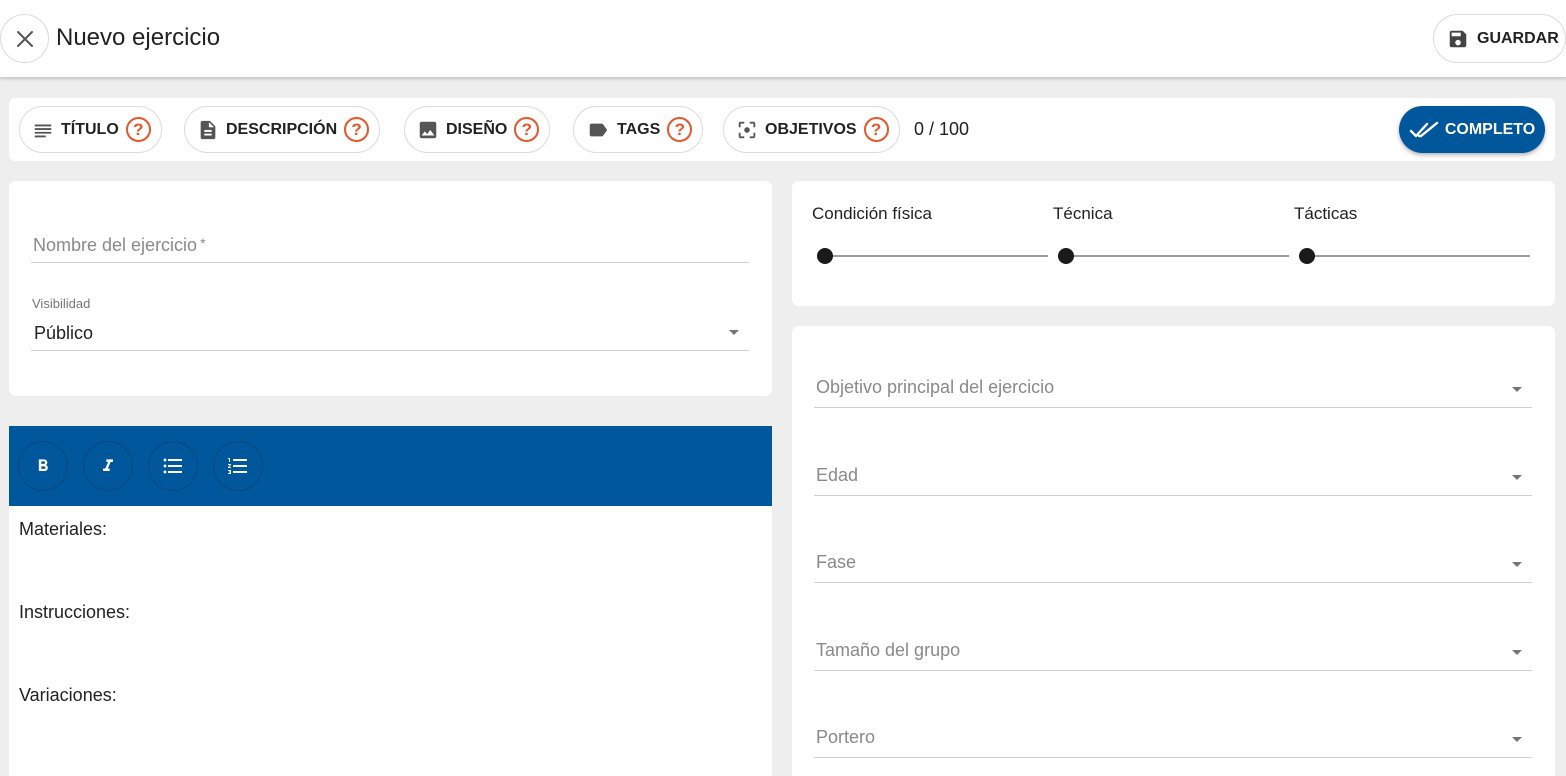 The height and width of the screenshot is (776, 1566). I want to click on complete-button: COMPLETO, so click(1472, 129).